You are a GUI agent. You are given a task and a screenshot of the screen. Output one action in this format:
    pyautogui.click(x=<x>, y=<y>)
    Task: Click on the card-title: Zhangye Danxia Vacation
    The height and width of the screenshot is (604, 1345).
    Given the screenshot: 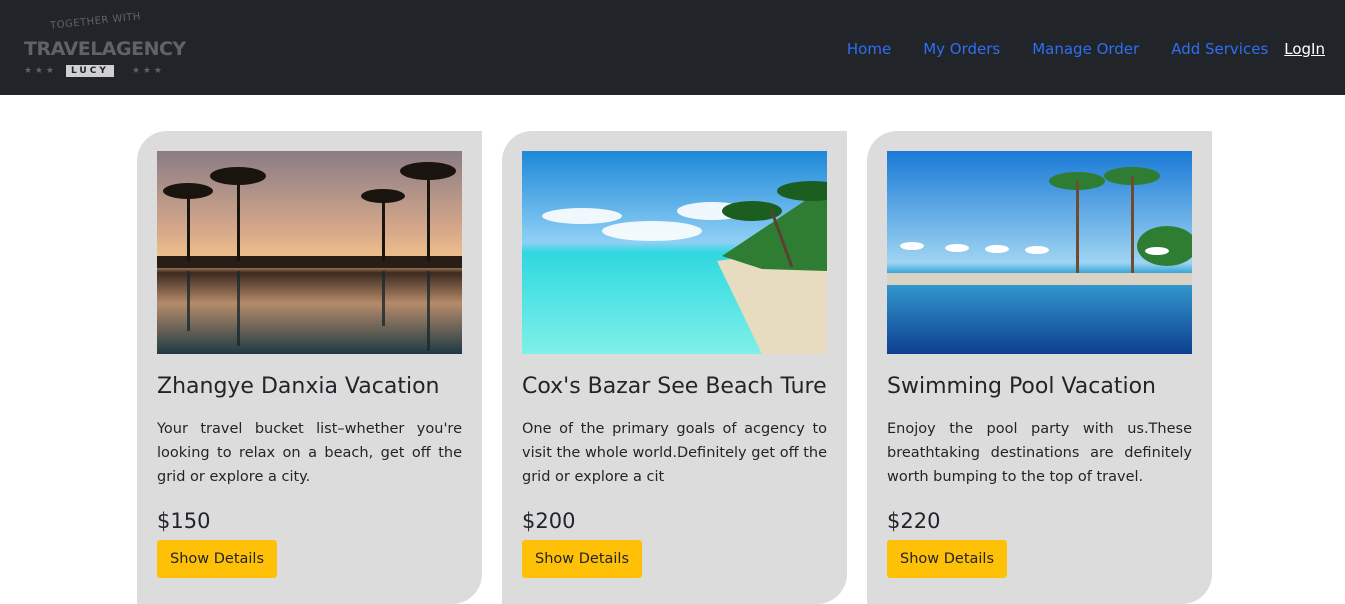 What is the action you would take?
    pyautogui.click(x=298, y=386)
    